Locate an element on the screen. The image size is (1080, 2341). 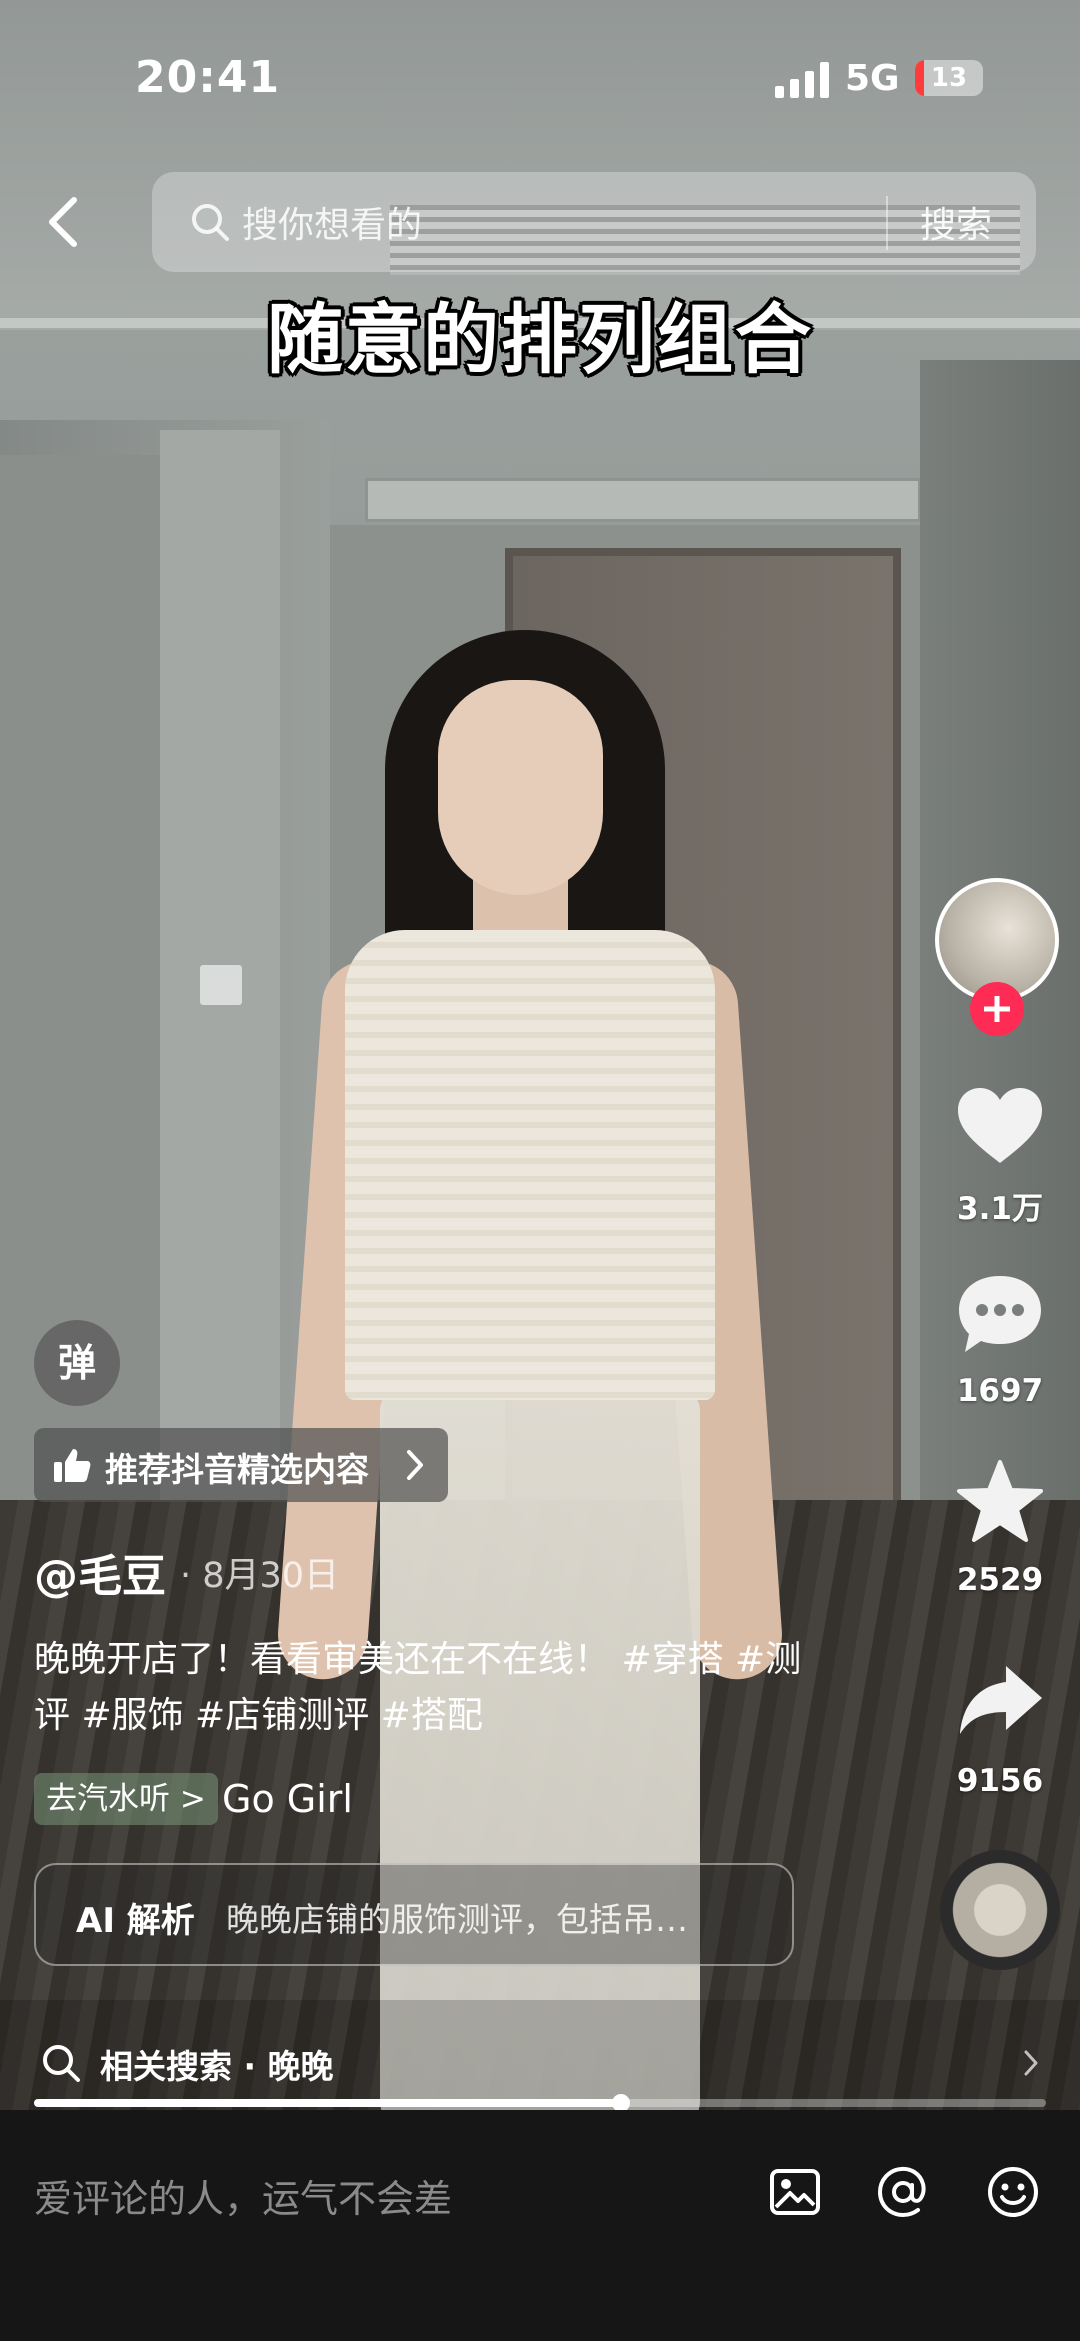
share-icon is located at coordinates (1001, 1699).